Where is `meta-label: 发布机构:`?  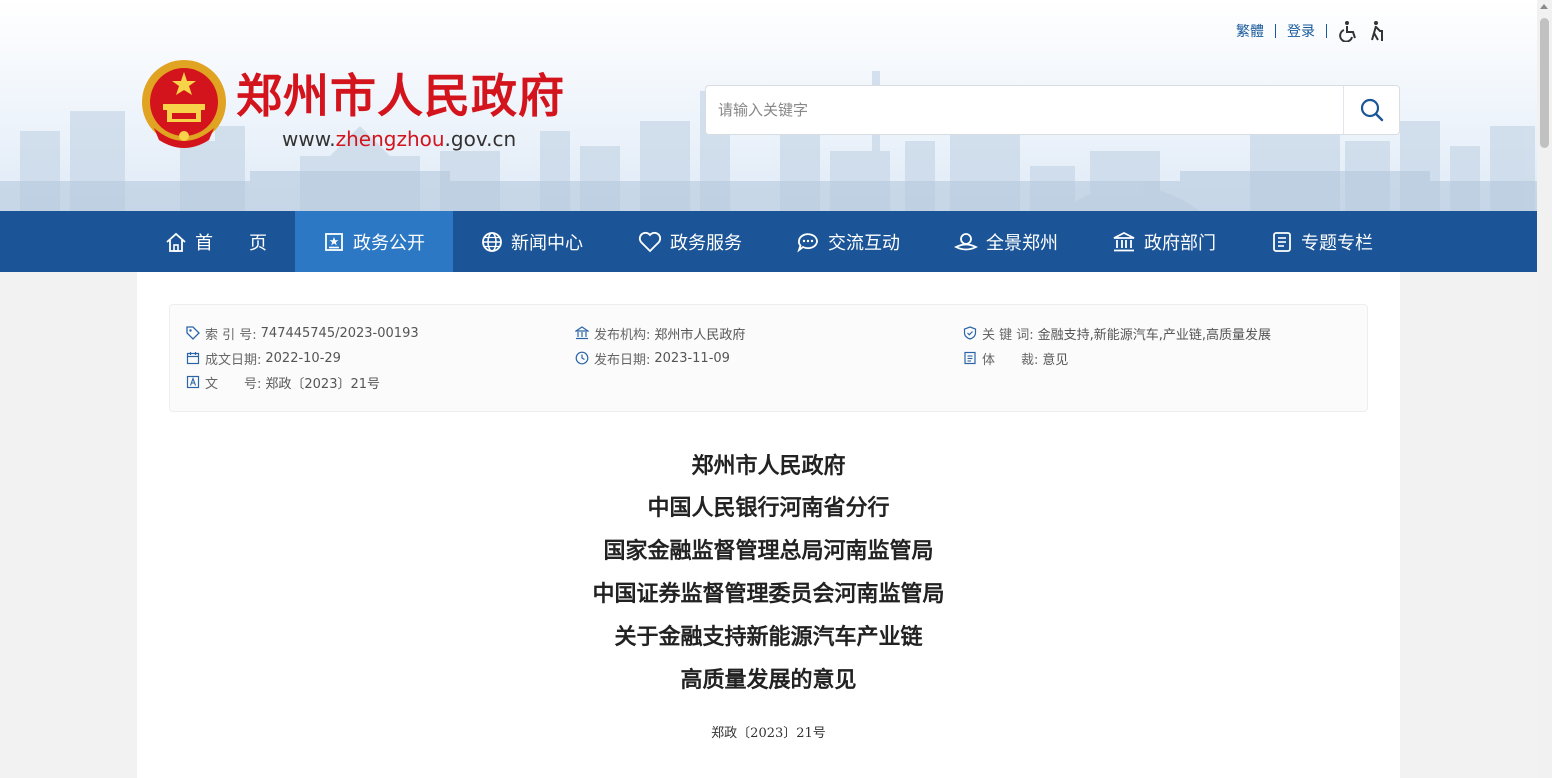 meta-label: 发布机构: is located at coordinates (622, 335).